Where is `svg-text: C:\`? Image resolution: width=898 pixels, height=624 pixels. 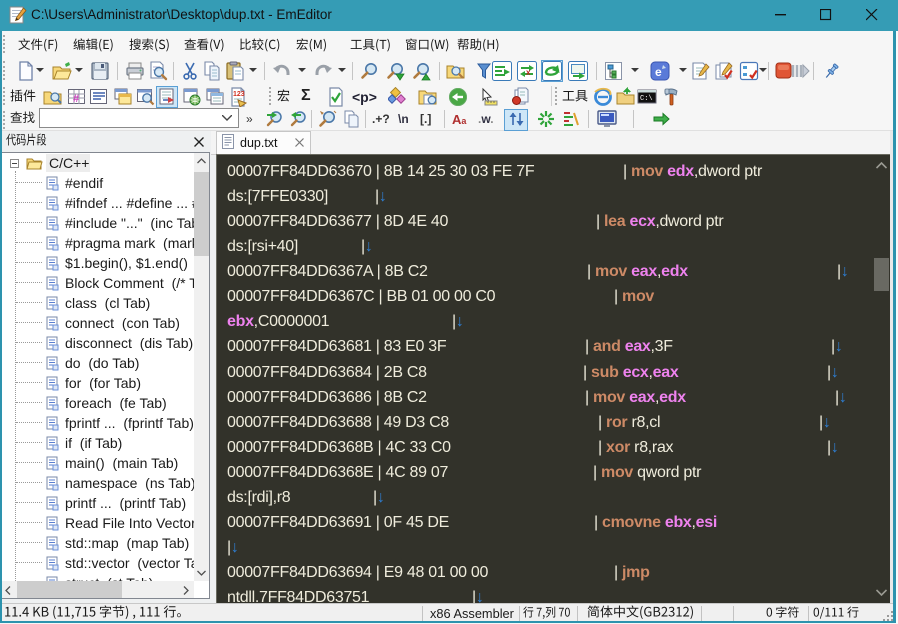 svg-text: C:\ is located at coordinates (646, 99).